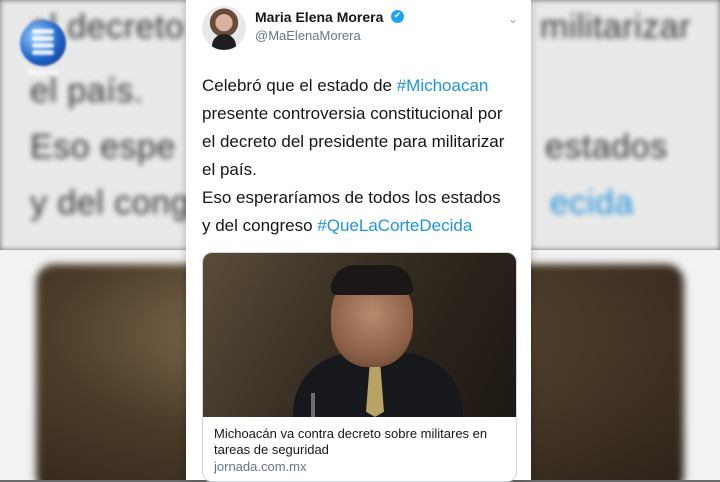 The image size is (720, 482). What do you see at coordinates (319, 17) in the screenshot?
I see `author-name: Maria Elena Morera` at bounding box center [319, 17].